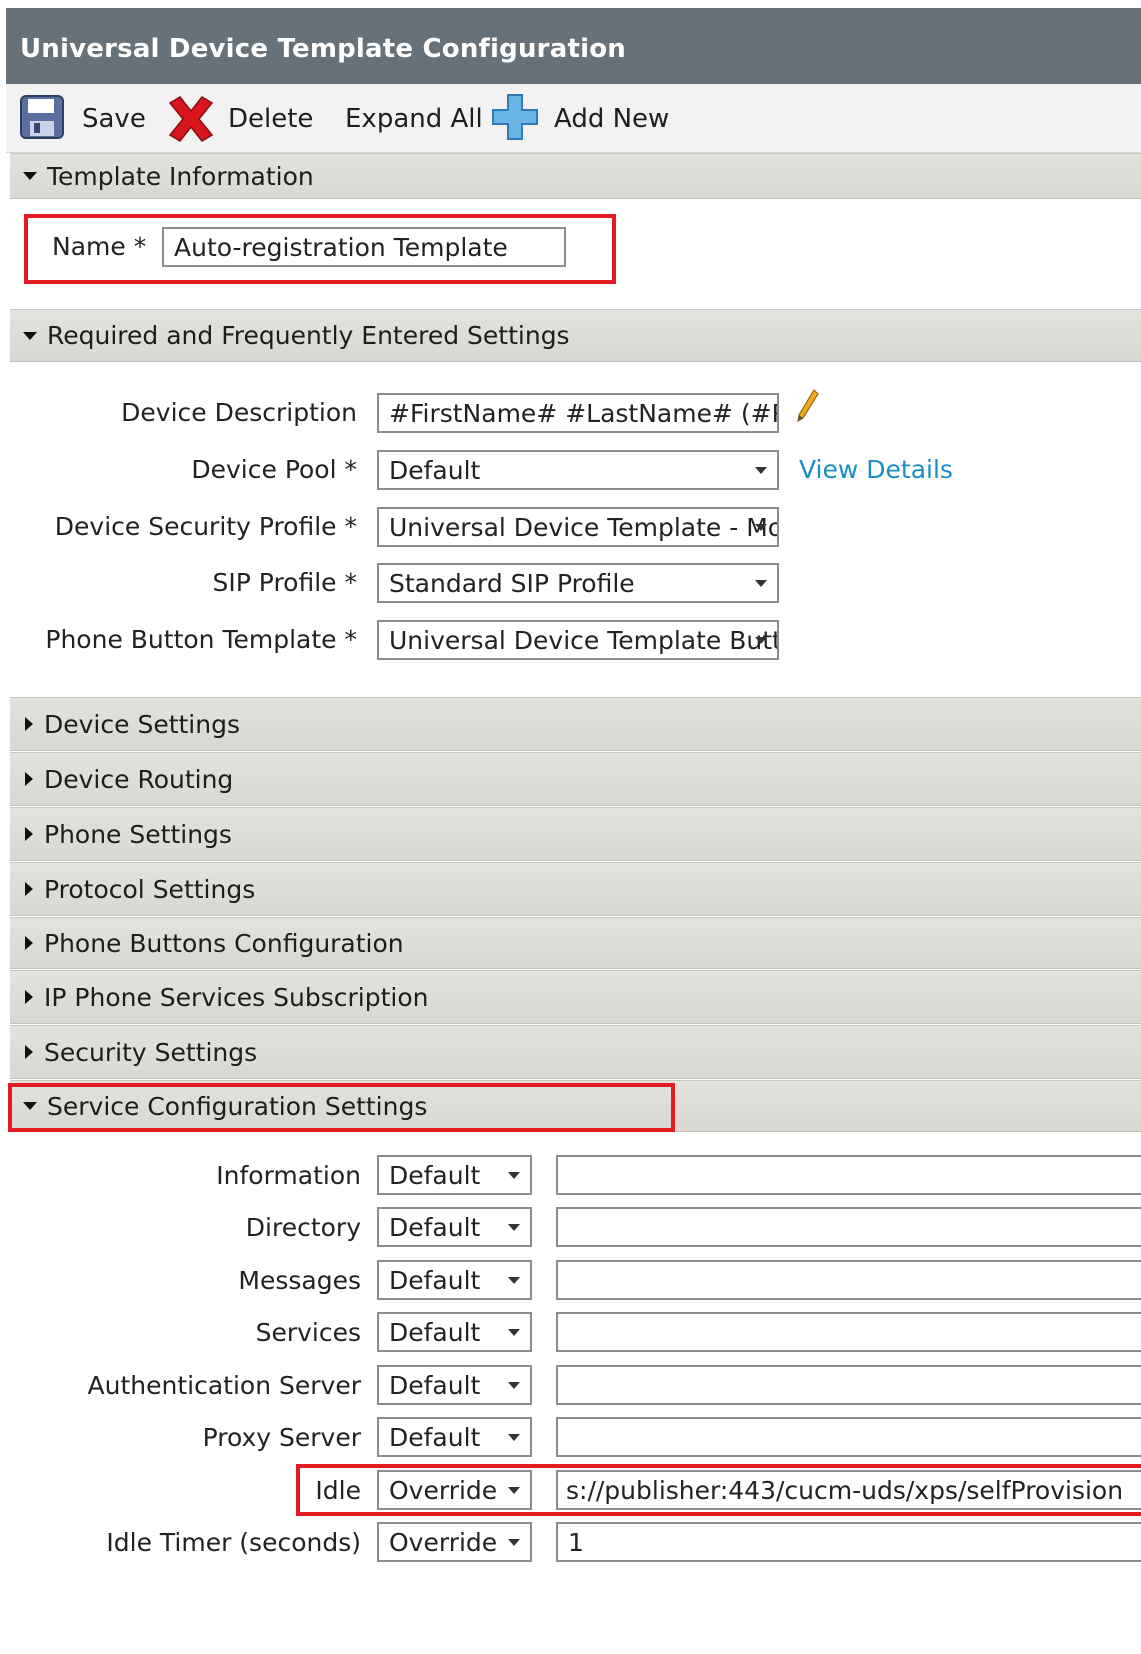 The height and width of the screenshot is (1654, 1141). I want to click on messages-mode-select: Default, so click(454, 1280).